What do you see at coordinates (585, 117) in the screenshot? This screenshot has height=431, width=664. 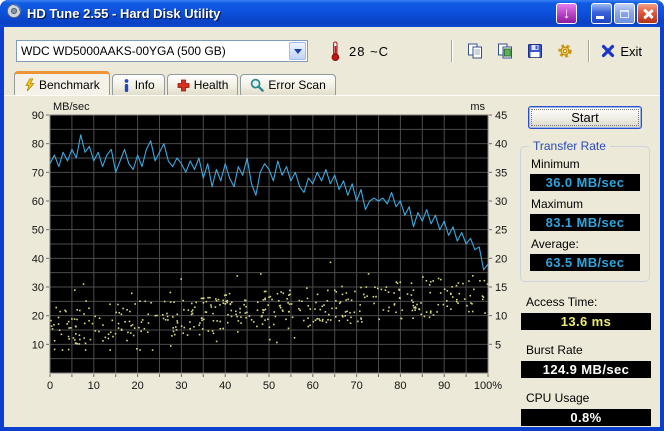 I see `start-button: Start` at bounding box center [585, 117].